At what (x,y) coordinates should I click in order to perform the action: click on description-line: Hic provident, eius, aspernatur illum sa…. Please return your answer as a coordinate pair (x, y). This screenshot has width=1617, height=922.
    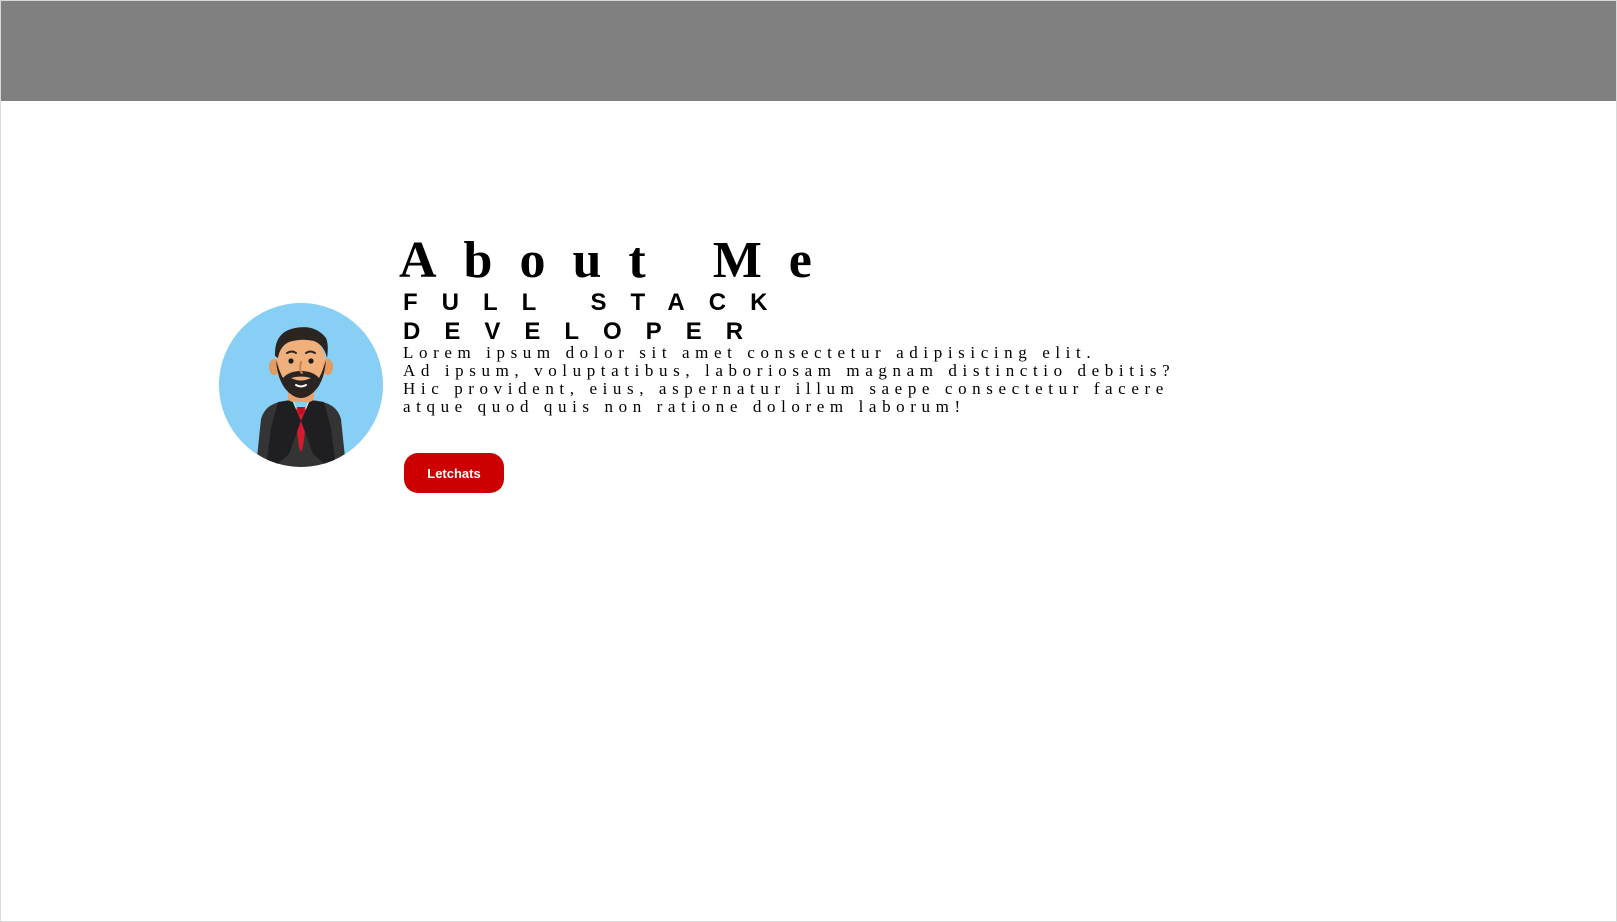
    Looking at the image, I should click on (786, 388).